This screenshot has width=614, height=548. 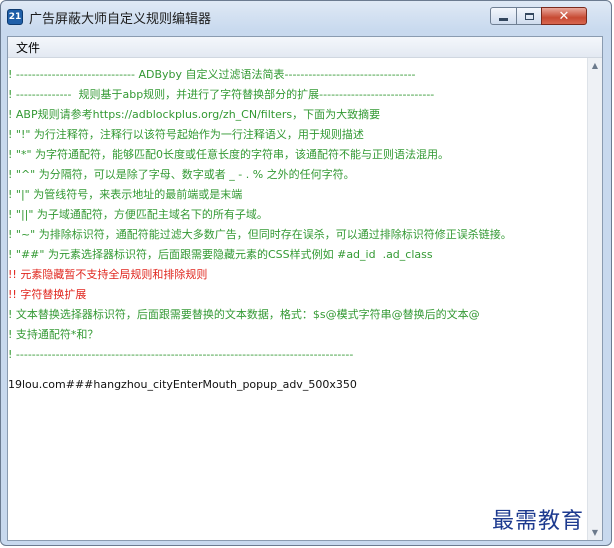 I want to click on editor-line: ! "|" 为管线符号，来表示地址的最前端或是末端, so click(x=125, y=194).